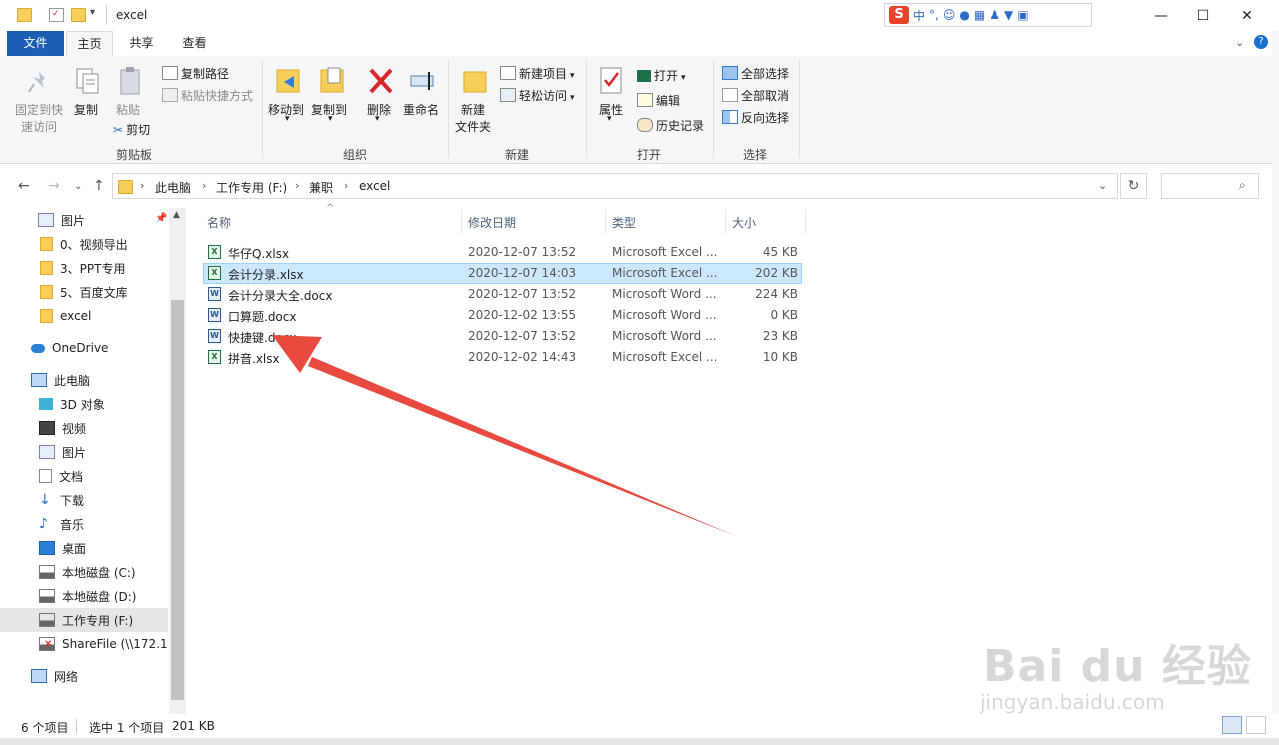 The image size is (1279, 745). I want to click on nav-item-music: ♪ 音乐, so click(84, 524).